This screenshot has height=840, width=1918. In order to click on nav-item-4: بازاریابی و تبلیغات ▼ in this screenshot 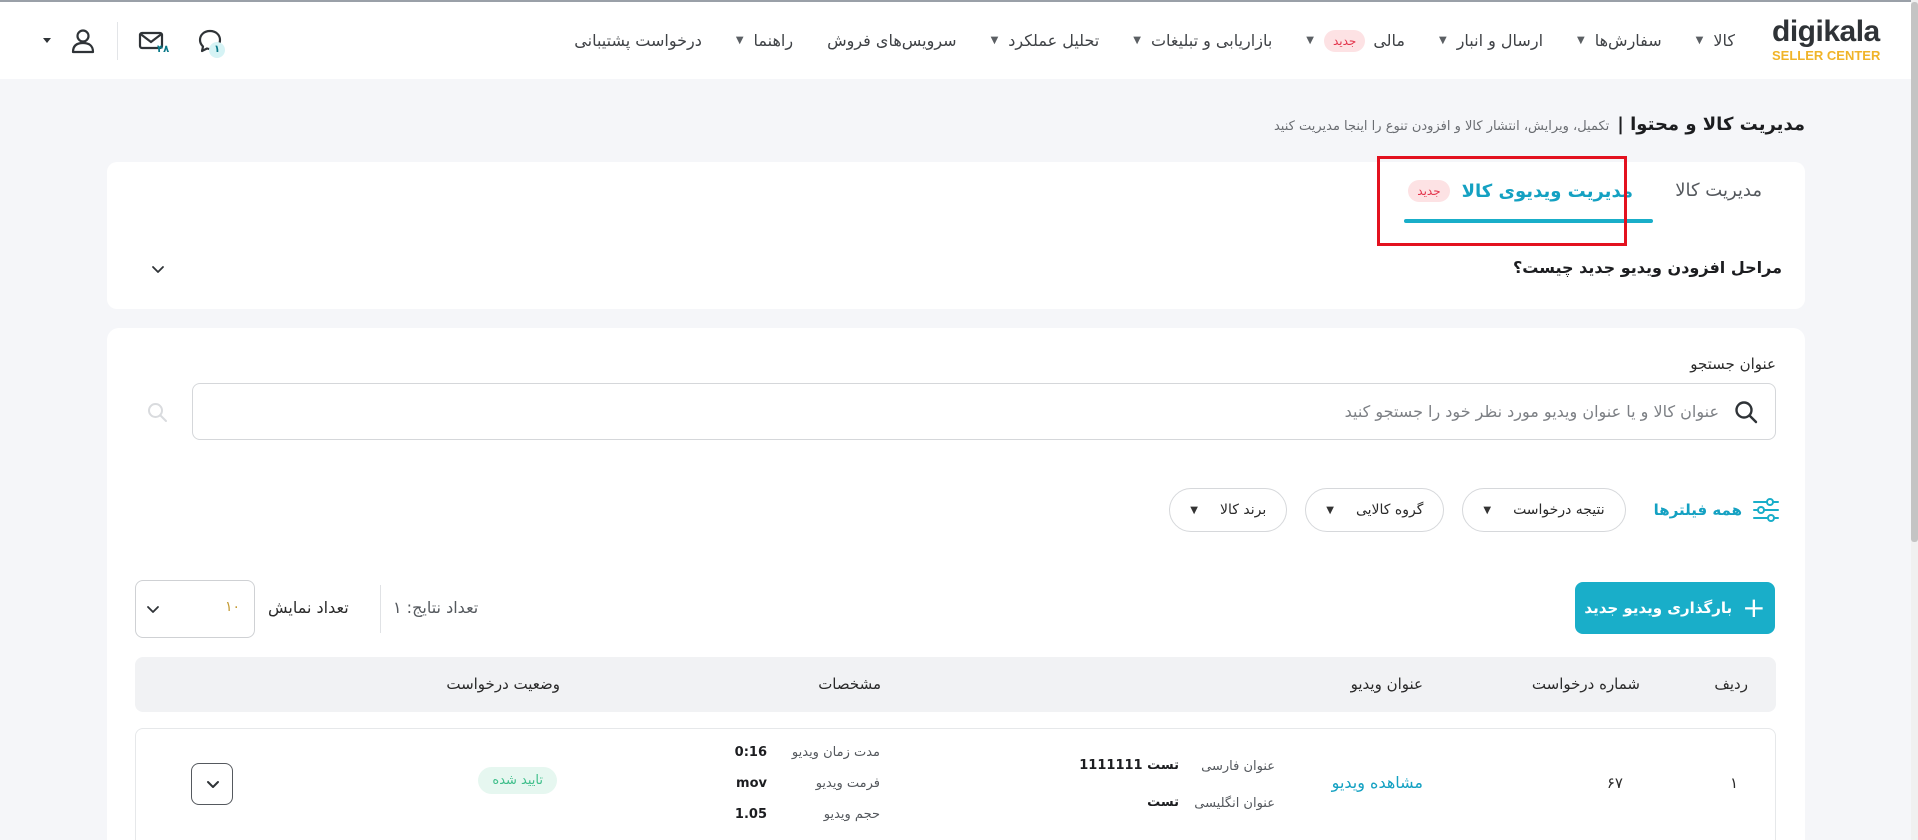, I will do `click(1202, 40)`.